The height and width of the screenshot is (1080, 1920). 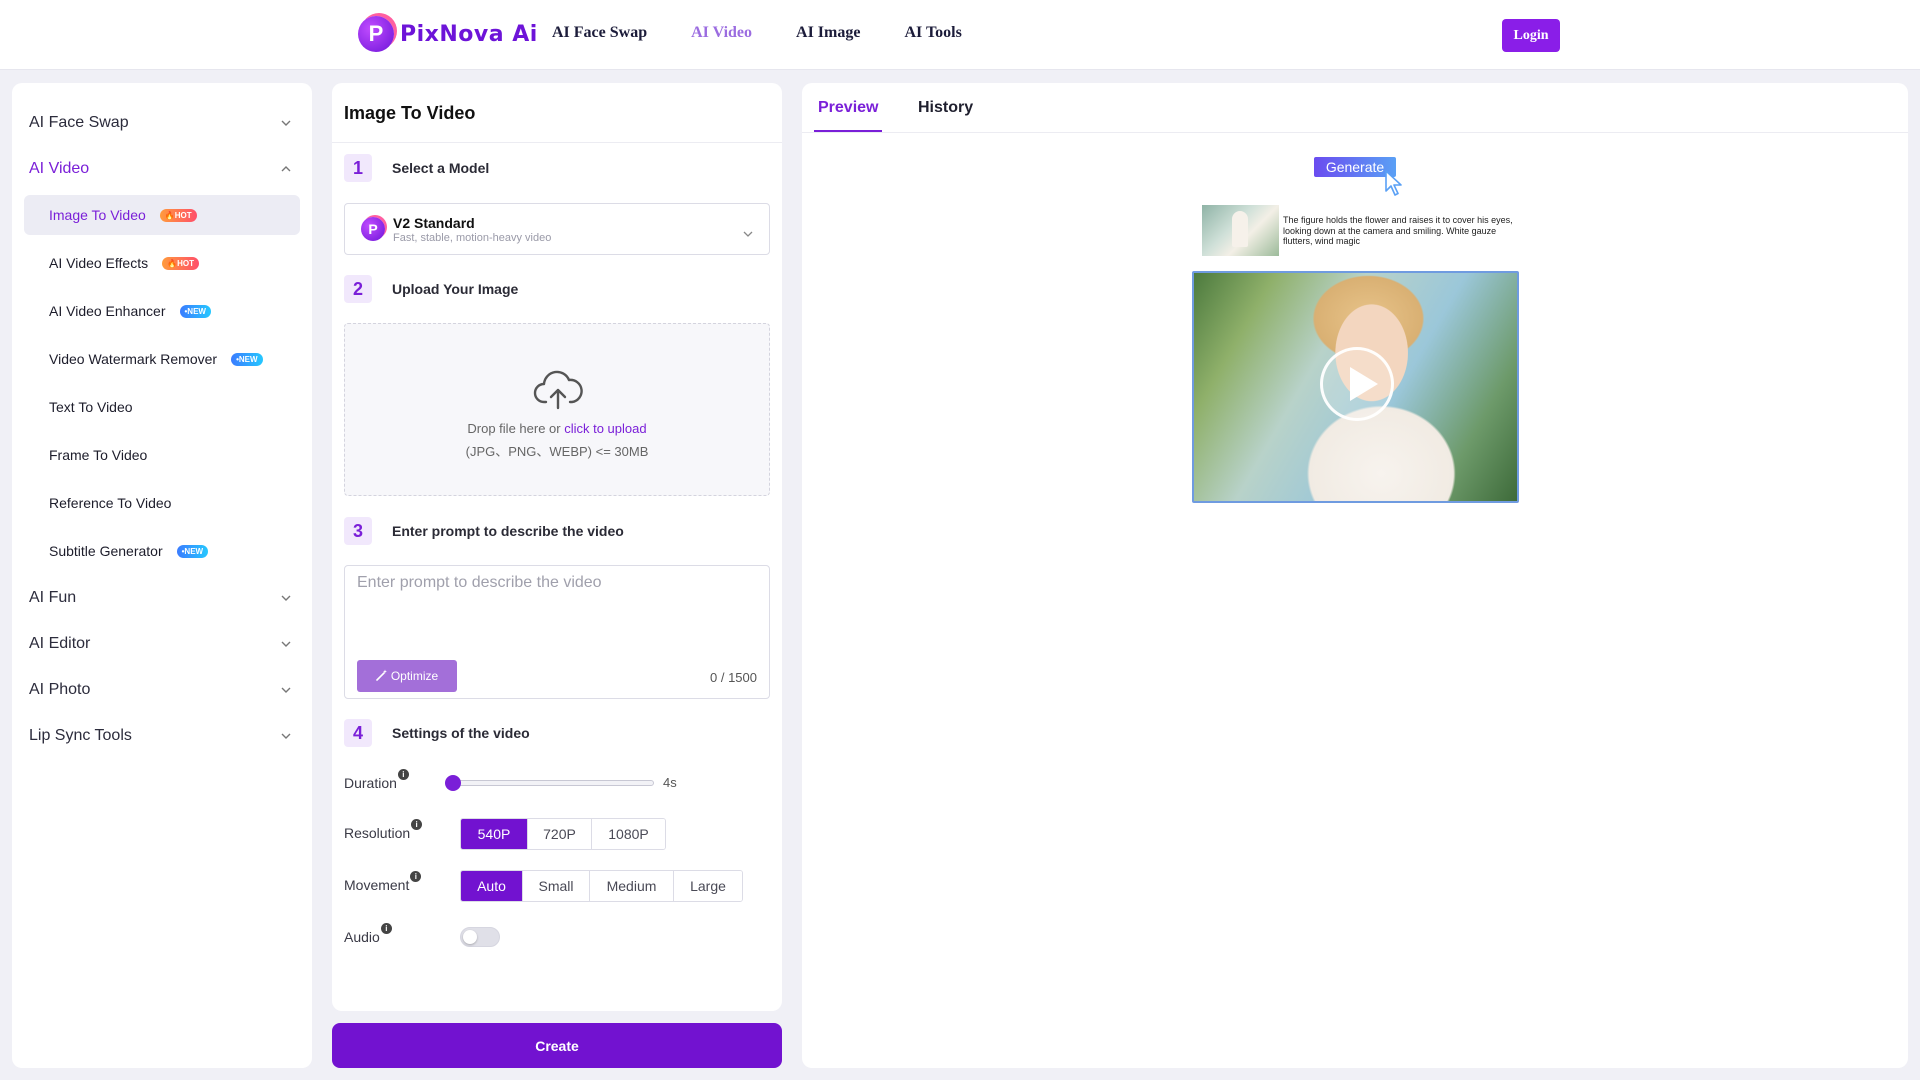 What do you see at coordinates (599, 33) in the screenshot?
I see `nav-ai-face-swap: AI Face Swap` at bounding box center [599, 33].